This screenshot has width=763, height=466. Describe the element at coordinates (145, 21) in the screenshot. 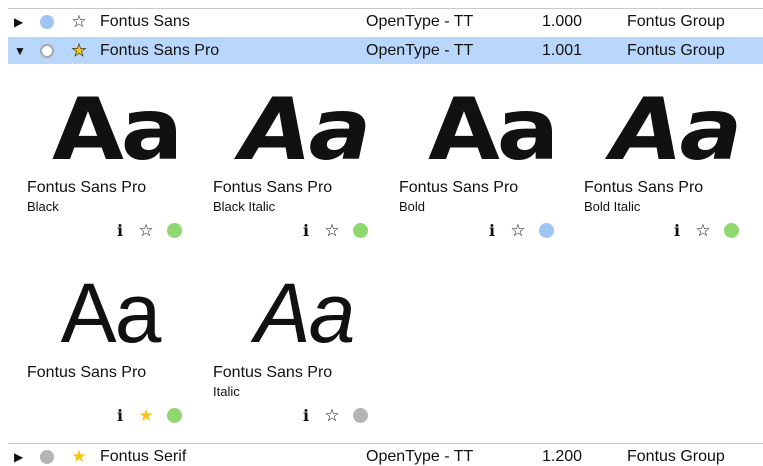

I see `font-family-name: Fontus Sans` at that location.